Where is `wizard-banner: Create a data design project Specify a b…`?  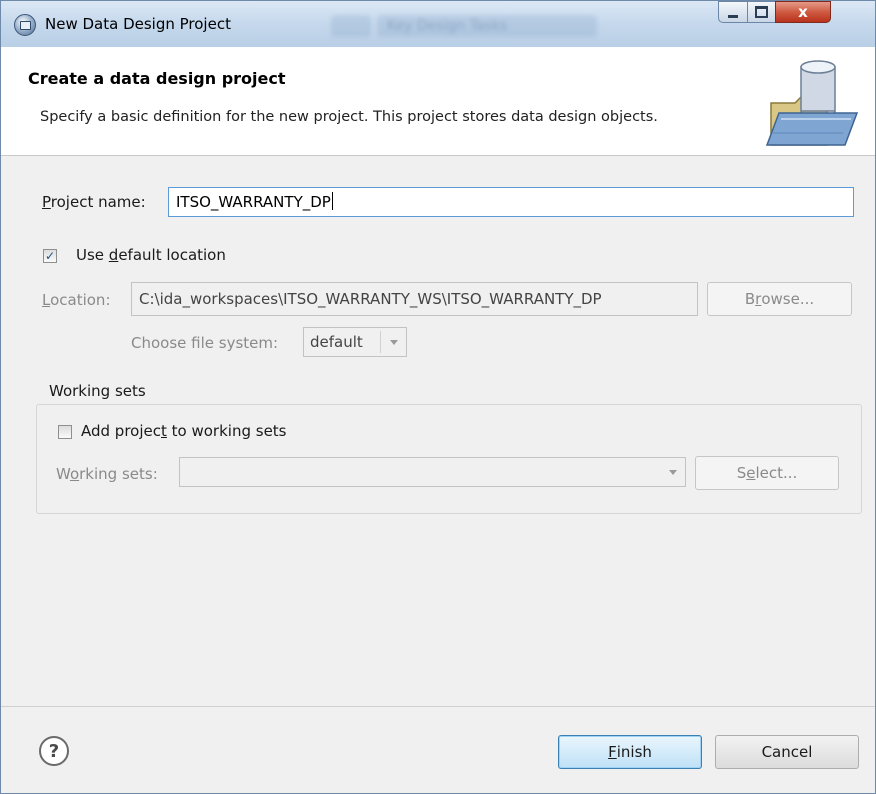
wizard-banner: Create a data design project Specify a b… is located at coordinates (438, 101).